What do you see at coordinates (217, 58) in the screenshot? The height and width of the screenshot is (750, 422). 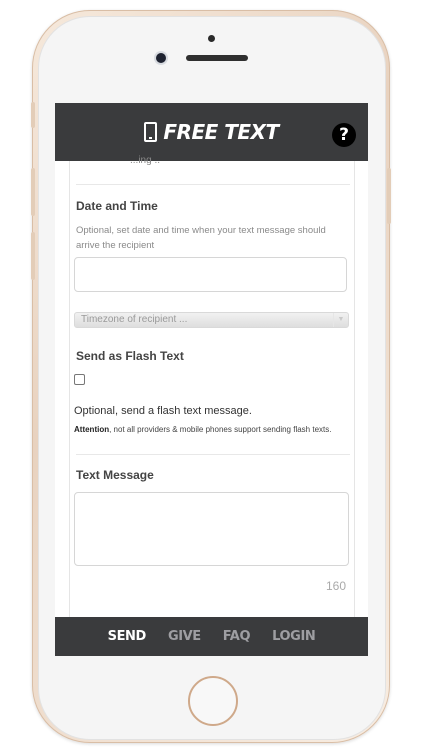 I see `earpiece-speaker` at bounding box center [217, 58].